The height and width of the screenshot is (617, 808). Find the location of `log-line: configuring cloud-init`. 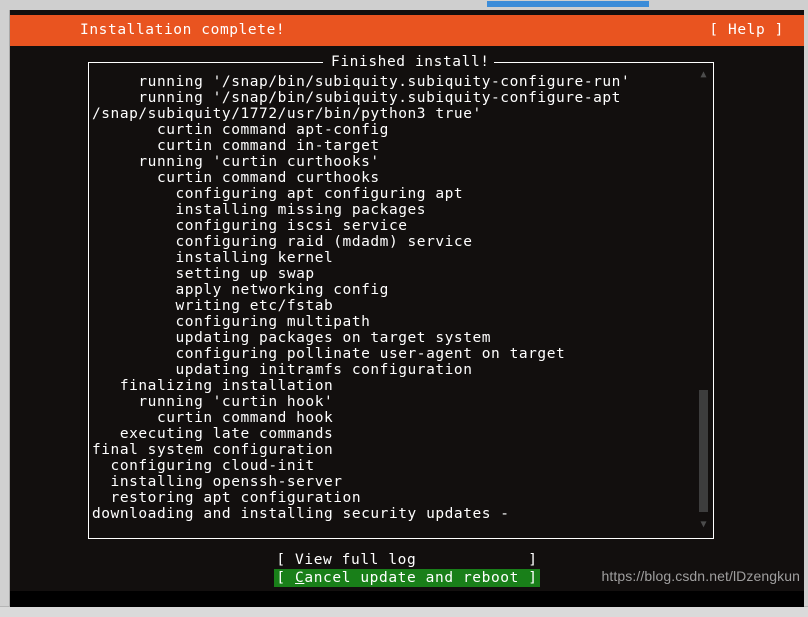

log-line: configuring cloud-init is located at coordinates (203, 466).